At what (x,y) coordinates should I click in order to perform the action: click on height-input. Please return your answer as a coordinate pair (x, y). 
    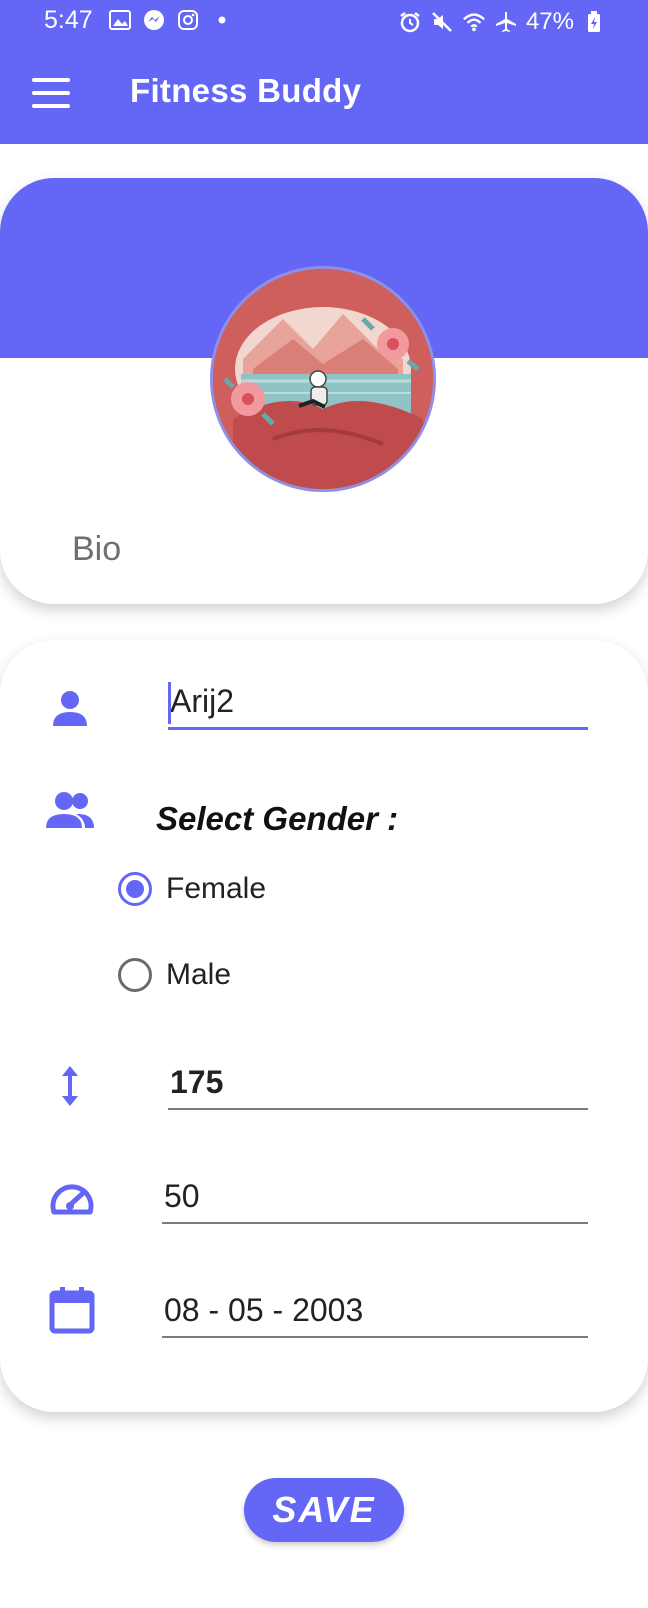
    Looking at the image, I should click on (378, 1082).